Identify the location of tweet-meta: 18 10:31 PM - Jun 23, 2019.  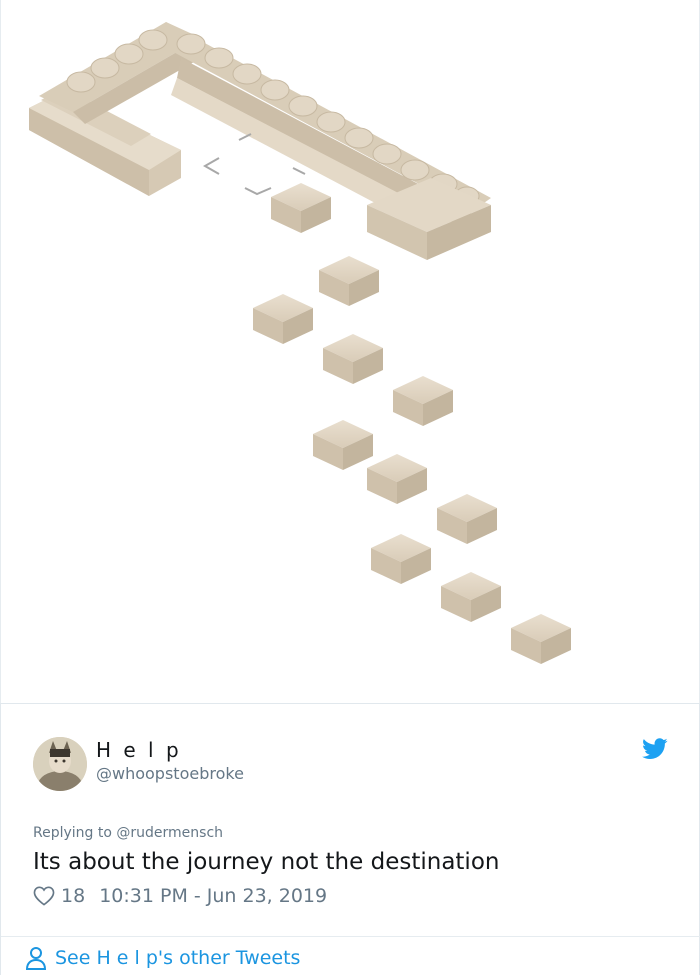
(180, 896).